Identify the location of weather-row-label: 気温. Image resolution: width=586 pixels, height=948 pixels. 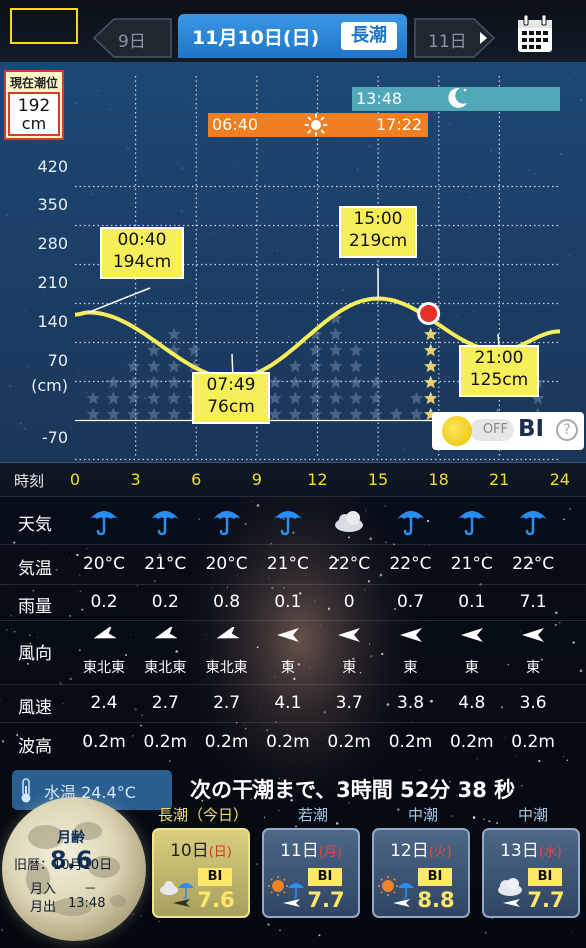
(35, 569).